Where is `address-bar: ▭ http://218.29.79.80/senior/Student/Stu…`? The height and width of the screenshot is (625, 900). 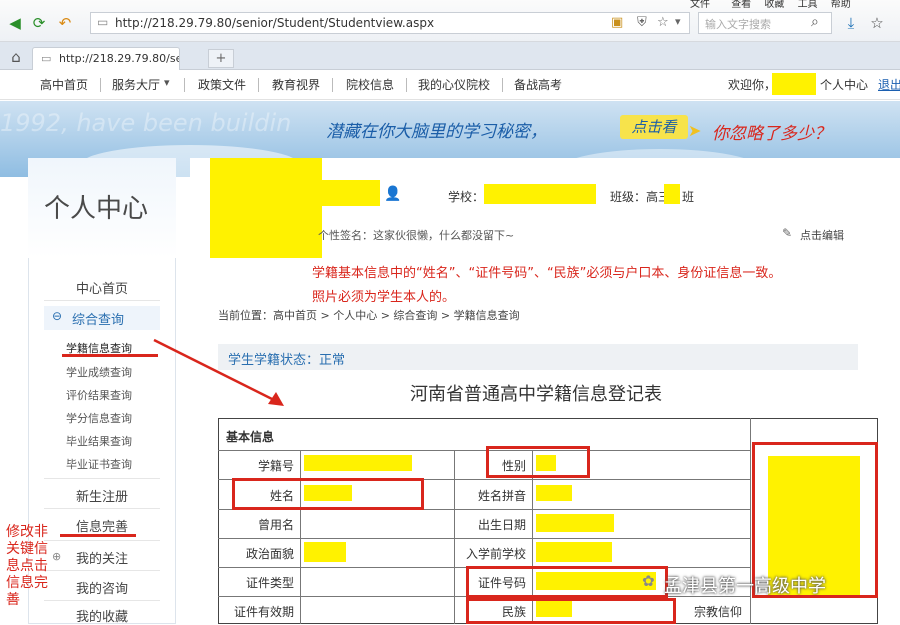 address-bar: ▭ http://218.29.79.80/senior/Student/Stu… is located at coordinates (390, 23).